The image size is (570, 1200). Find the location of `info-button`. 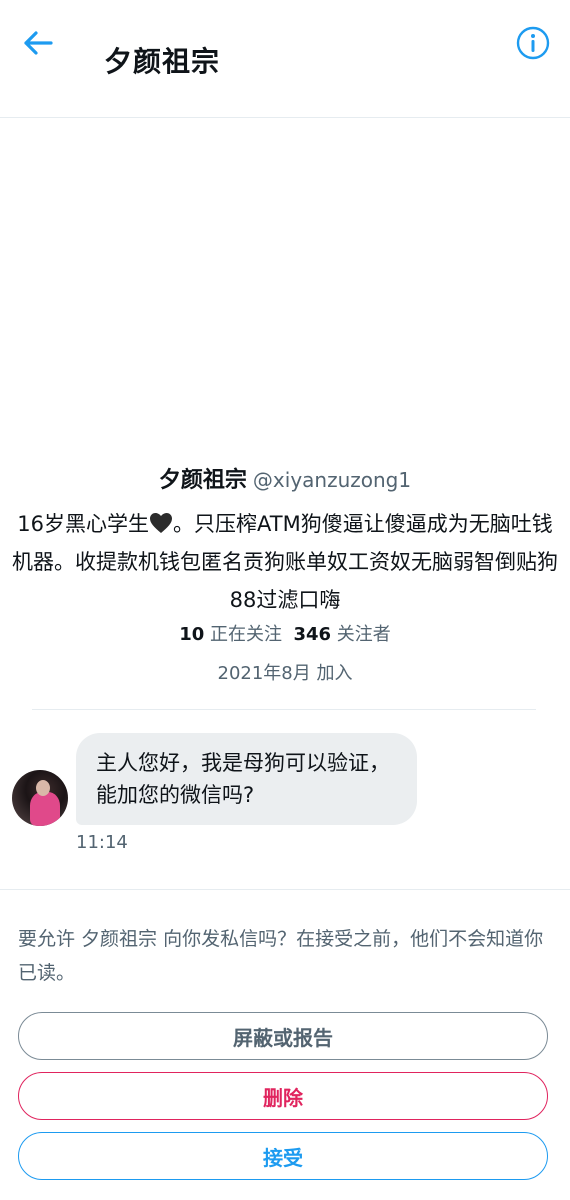

info-button is located at coordinates (533, 43).